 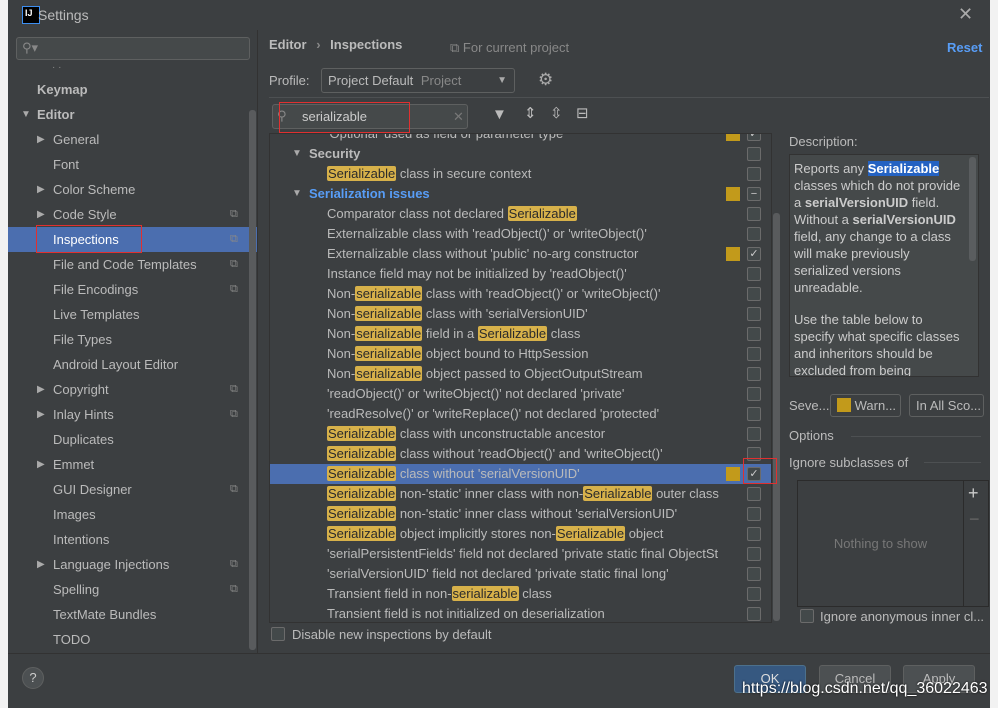 What do you see at coordinates (807, 616) in the screenshot?
I see `ignore-anonymous-checkbox` at bounding box center [807, 616].